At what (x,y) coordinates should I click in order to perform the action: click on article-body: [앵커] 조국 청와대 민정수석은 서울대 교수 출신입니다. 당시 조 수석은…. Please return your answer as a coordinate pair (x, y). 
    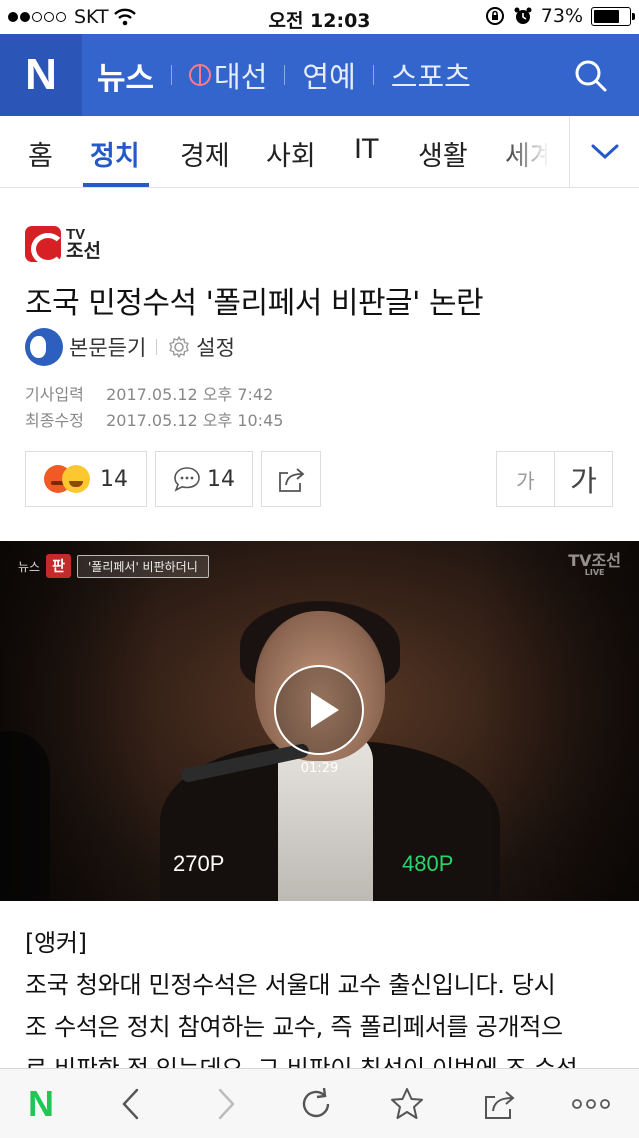
    Looking at the image, I should click on (325, 1006).